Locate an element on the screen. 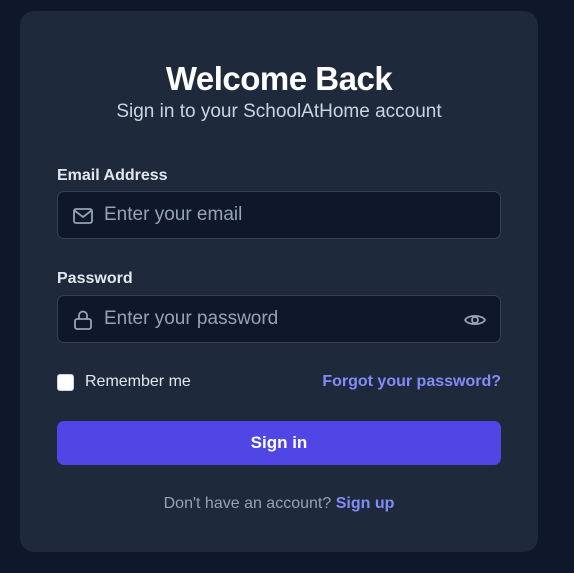 The image size is (574, 573). remember-me: Remember me is located at coordinates (124, 382).